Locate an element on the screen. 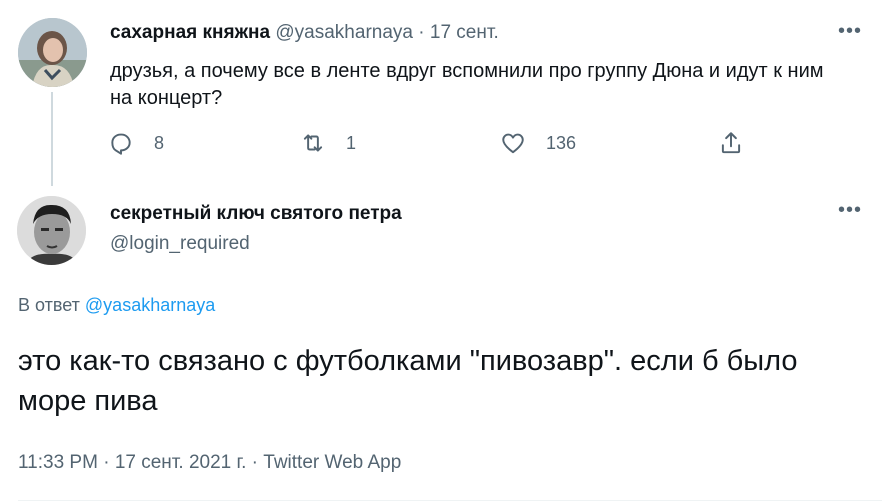  thread-line is located at coordinates (52, 139).